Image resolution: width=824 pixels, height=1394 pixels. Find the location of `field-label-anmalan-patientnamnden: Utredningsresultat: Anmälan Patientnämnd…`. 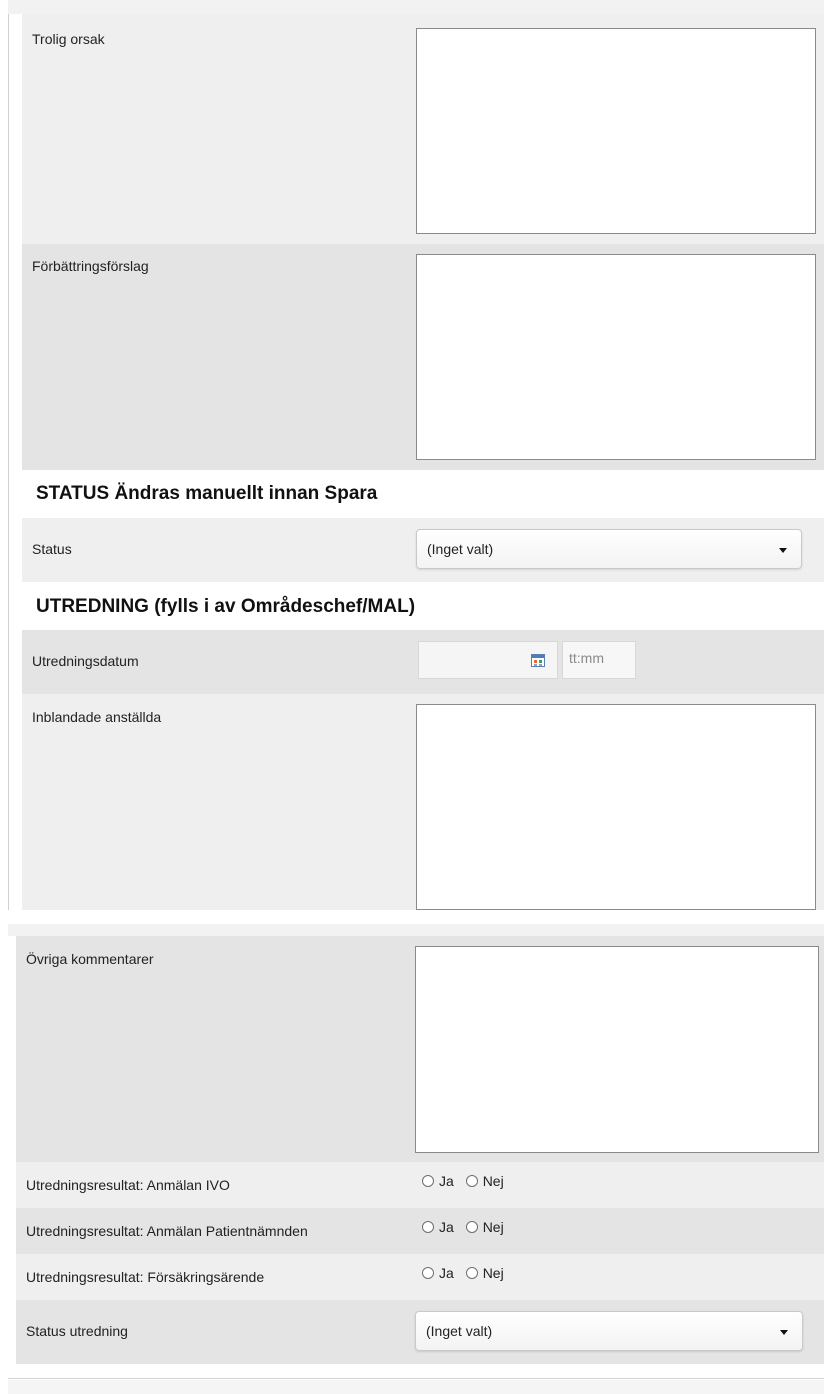

field-label-anmalan-patientnamnden: Utredningsresultat: Anmälan Patientnämnd… is located at coordinates (167, 1231).